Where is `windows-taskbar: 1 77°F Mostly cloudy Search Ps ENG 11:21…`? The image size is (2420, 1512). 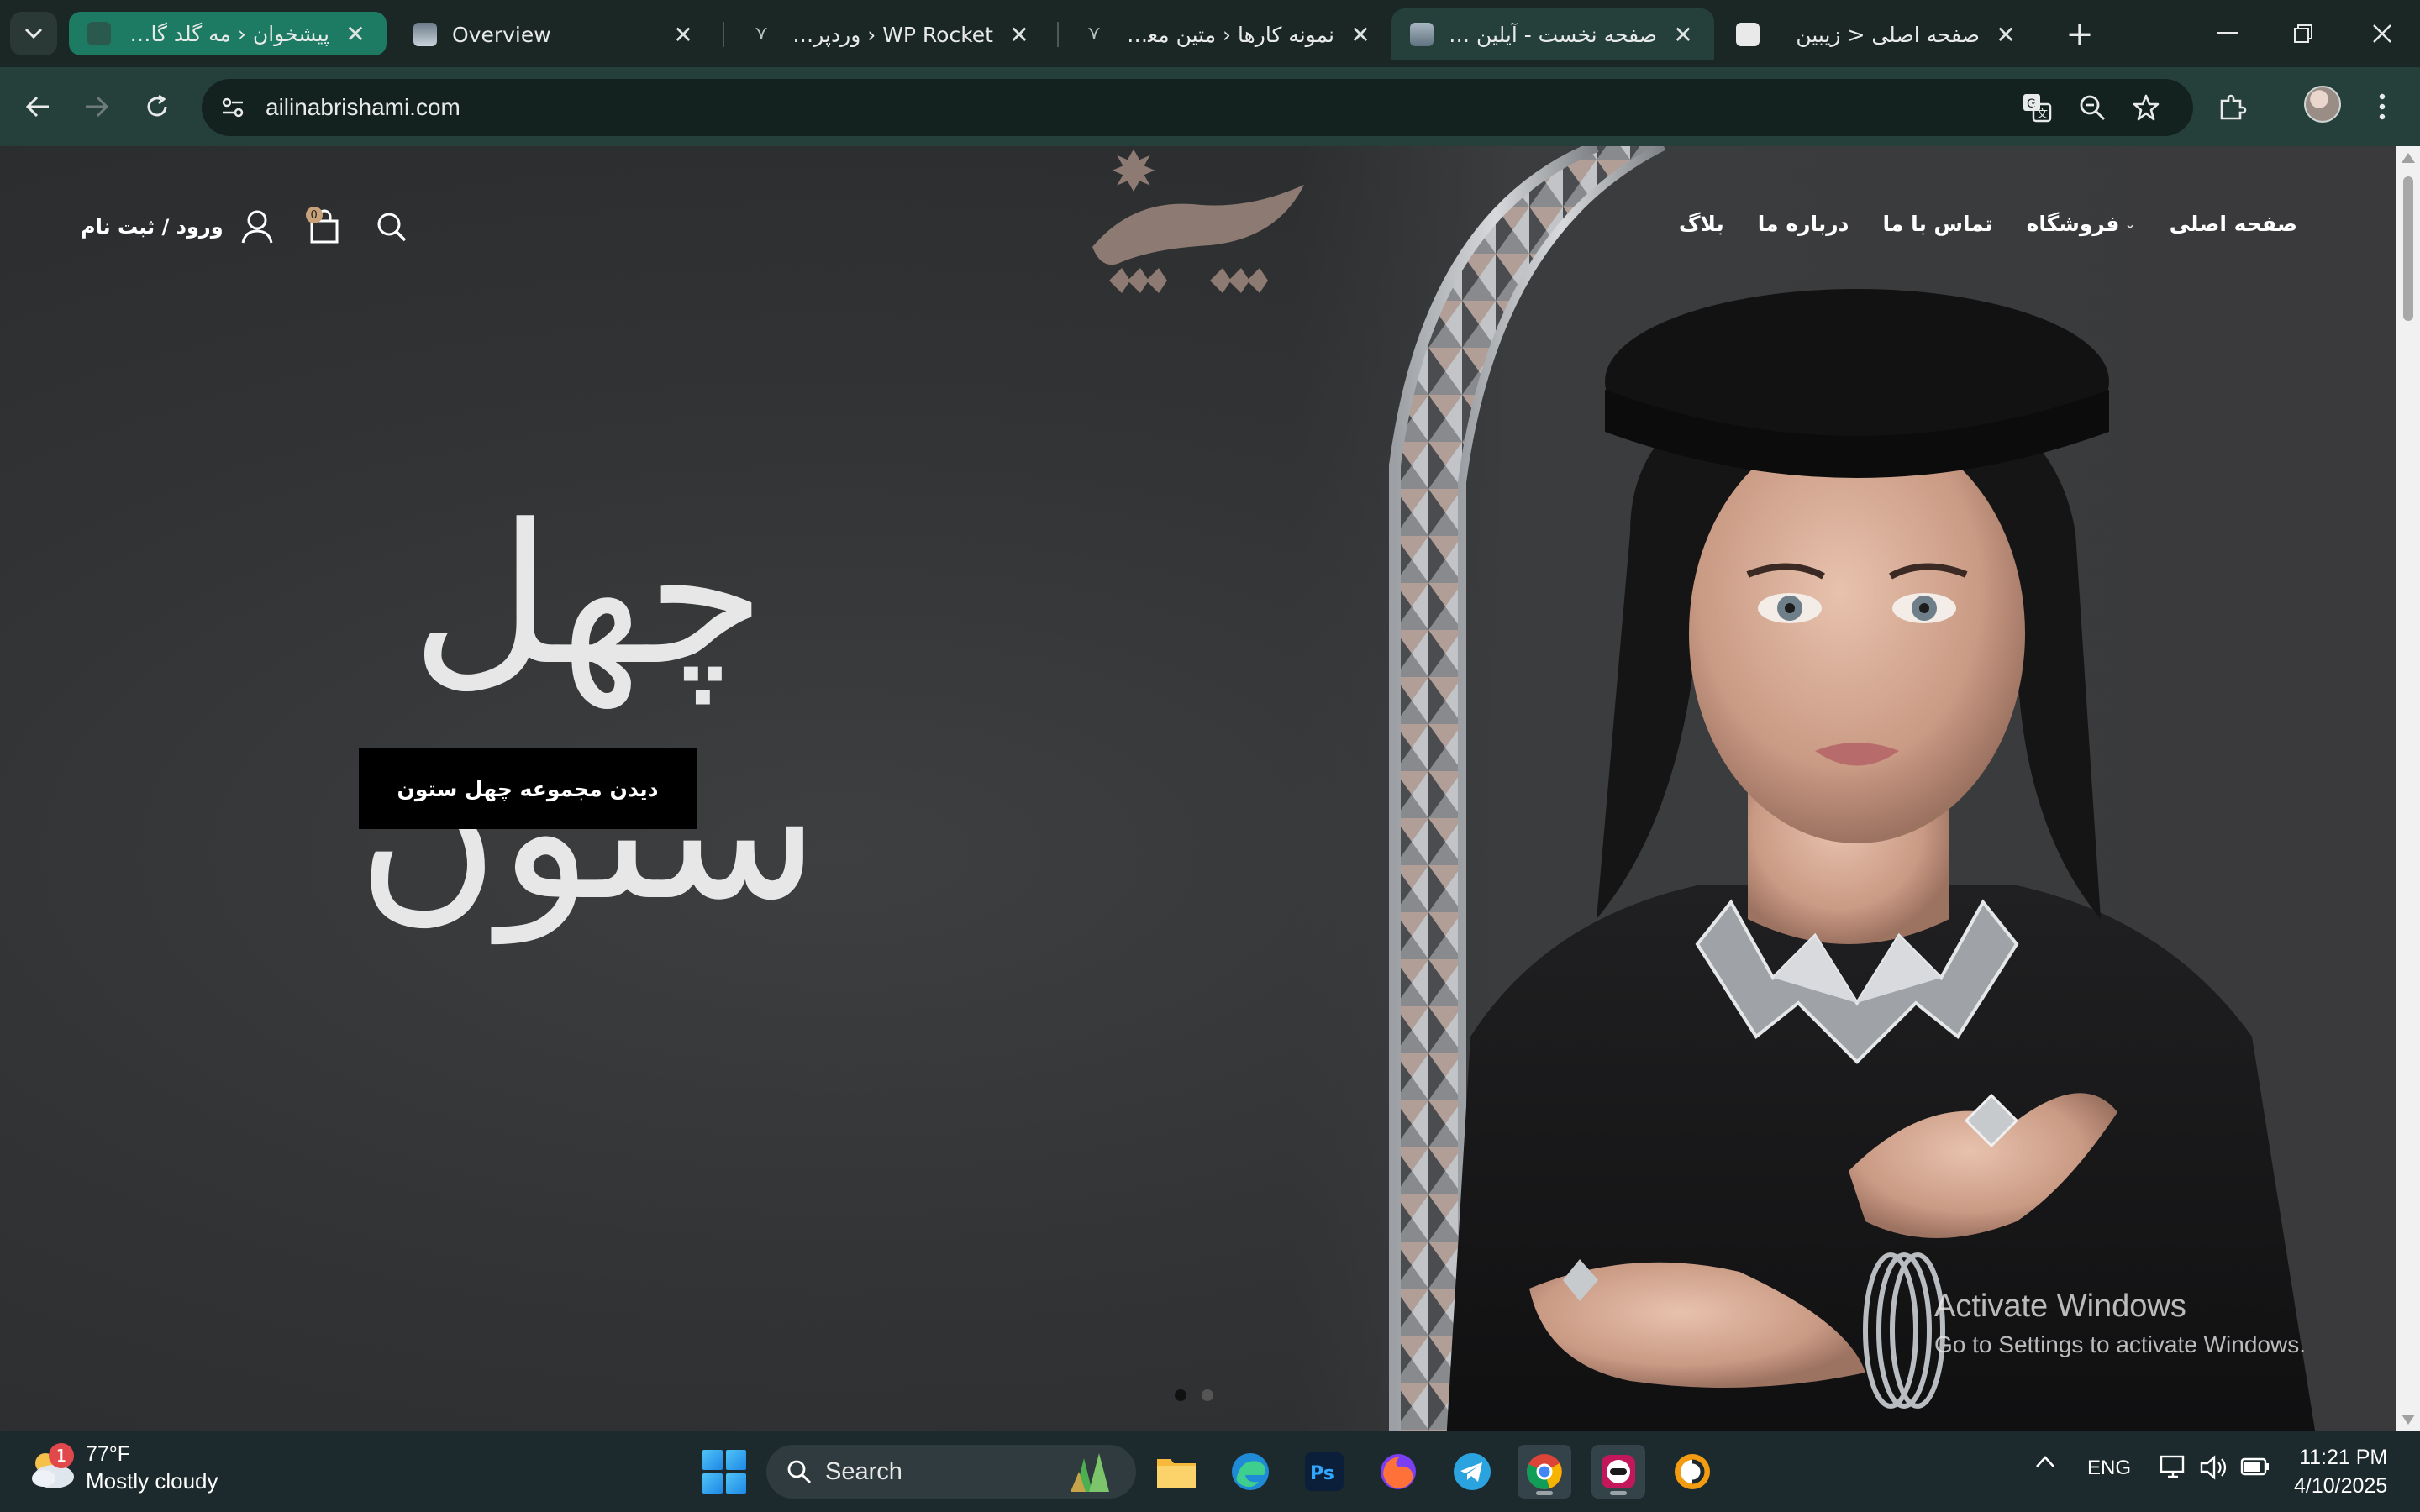 windows-taskbar: 1 77°F Mostly cloudy Search Ps ENG 11:21… is located at coordinates (1210, 1471).